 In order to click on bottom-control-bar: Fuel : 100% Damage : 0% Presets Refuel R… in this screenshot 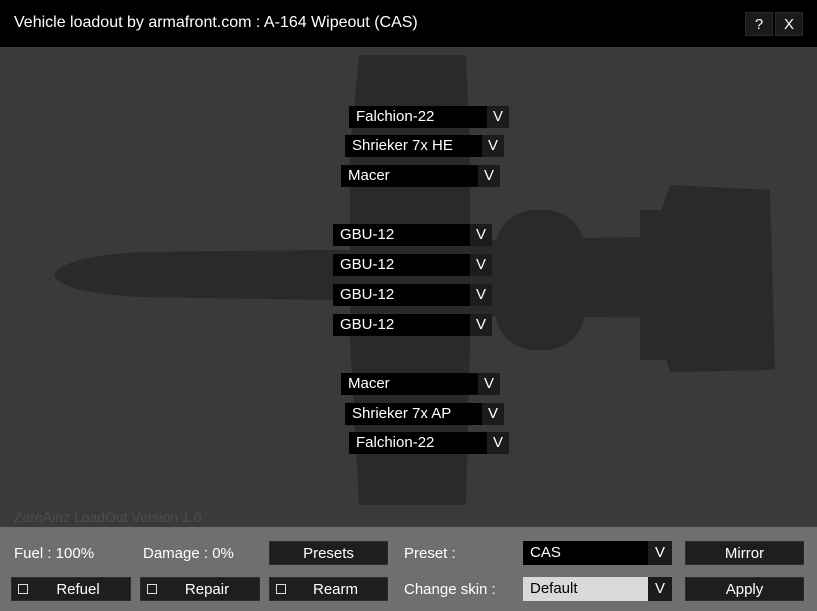, I will do `click(408, 569)`.